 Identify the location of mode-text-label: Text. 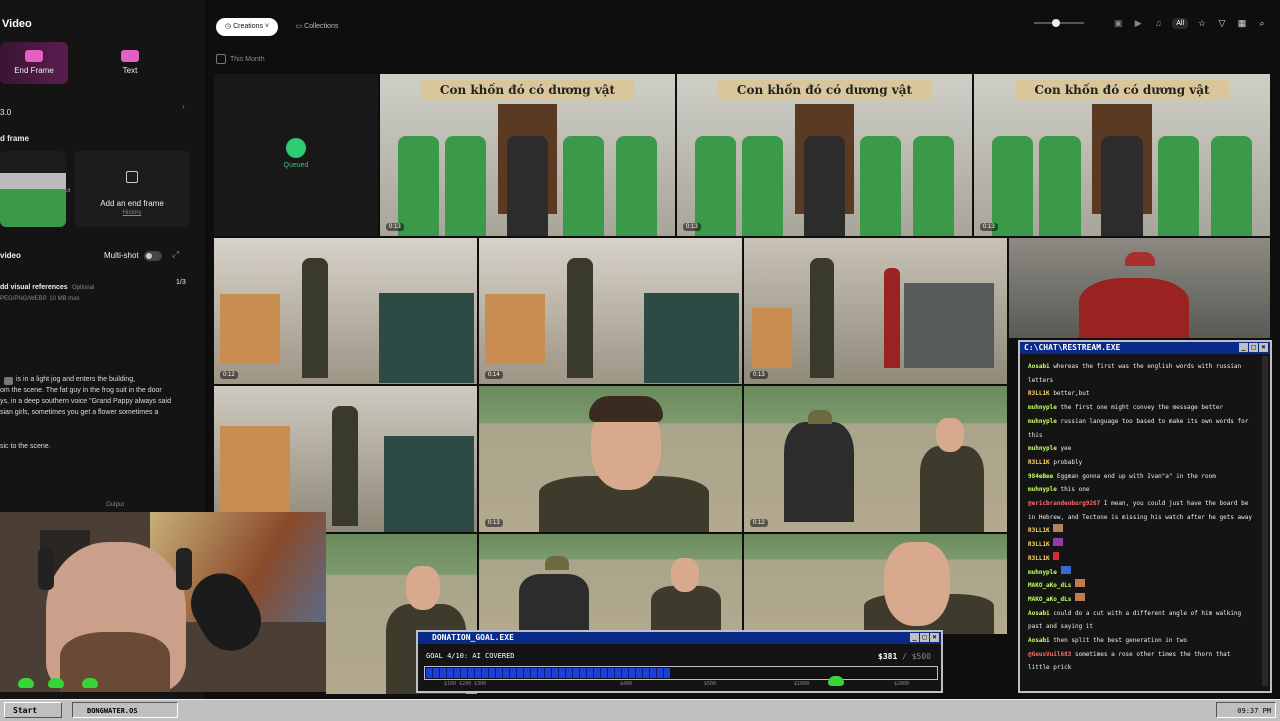
(130, 70).